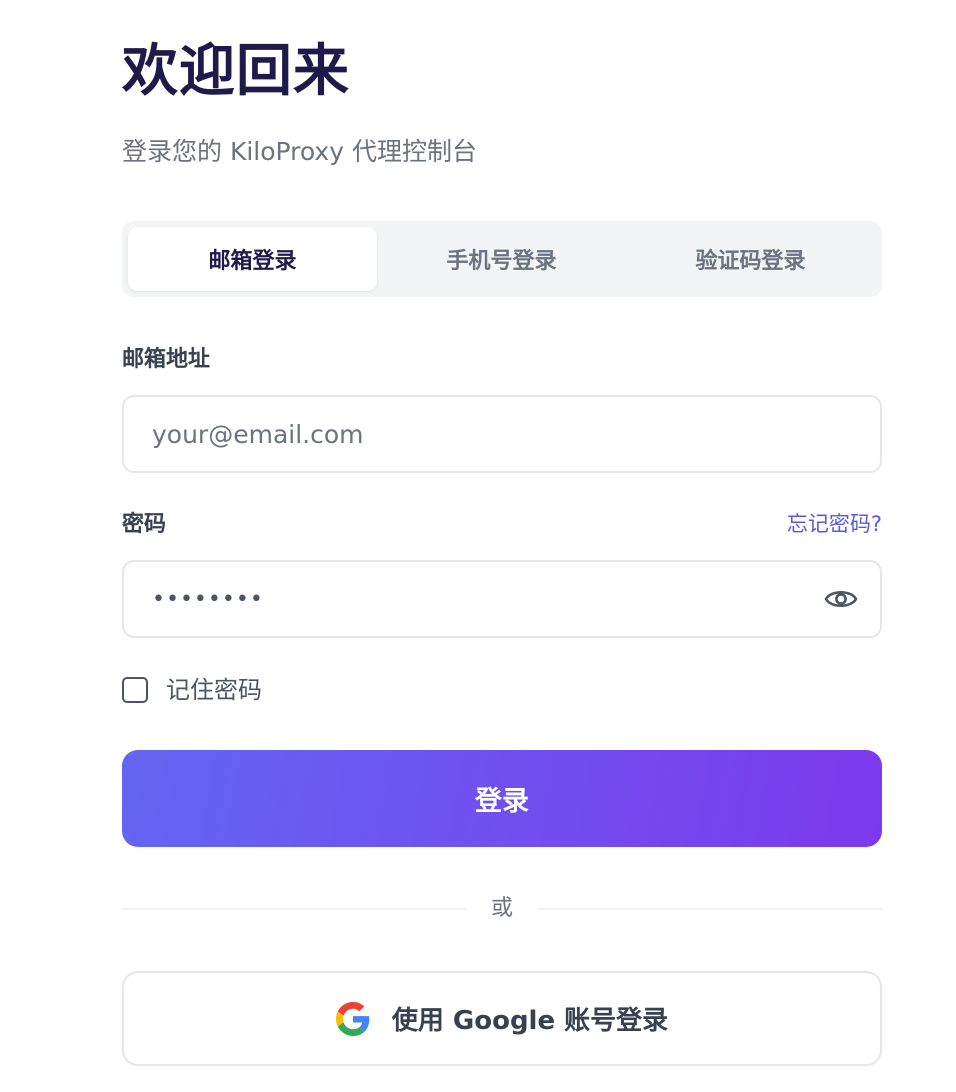 The height and width of the screenshot is (1092, 956). I want to click on remember-row: 记住密码, so click(192, 690).